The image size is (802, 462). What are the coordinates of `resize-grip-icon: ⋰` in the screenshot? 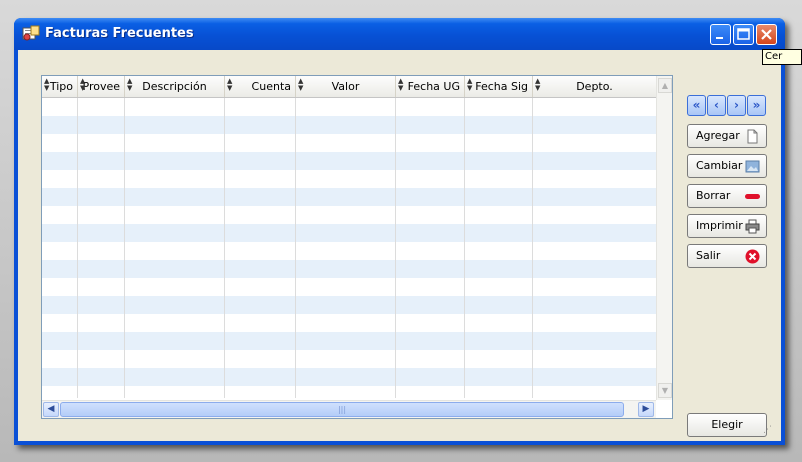 It's located at (767, 430).